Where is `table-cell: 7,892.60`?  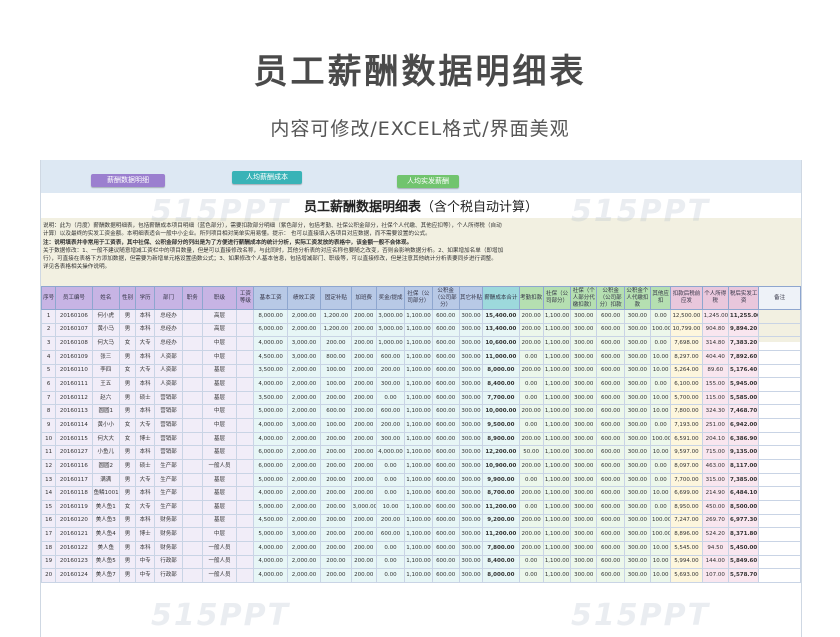 table-cell: 7,892.60 is located at coordinates (743, 357).